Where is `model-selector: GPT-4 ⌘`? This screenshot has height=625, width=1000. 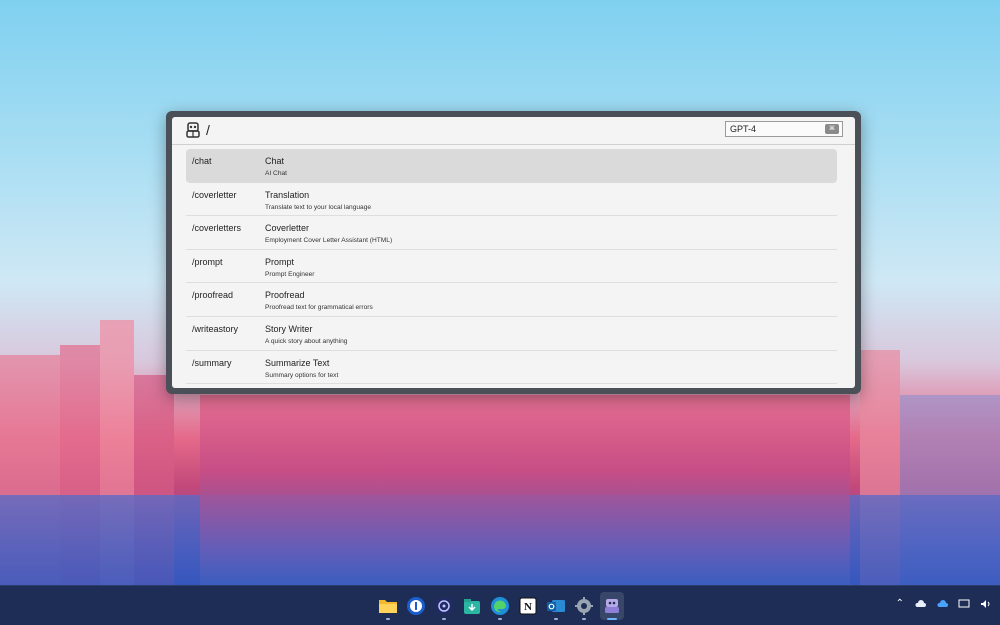 model-selector: GPT-4 ⌘ is located at coordinates (784, 129).